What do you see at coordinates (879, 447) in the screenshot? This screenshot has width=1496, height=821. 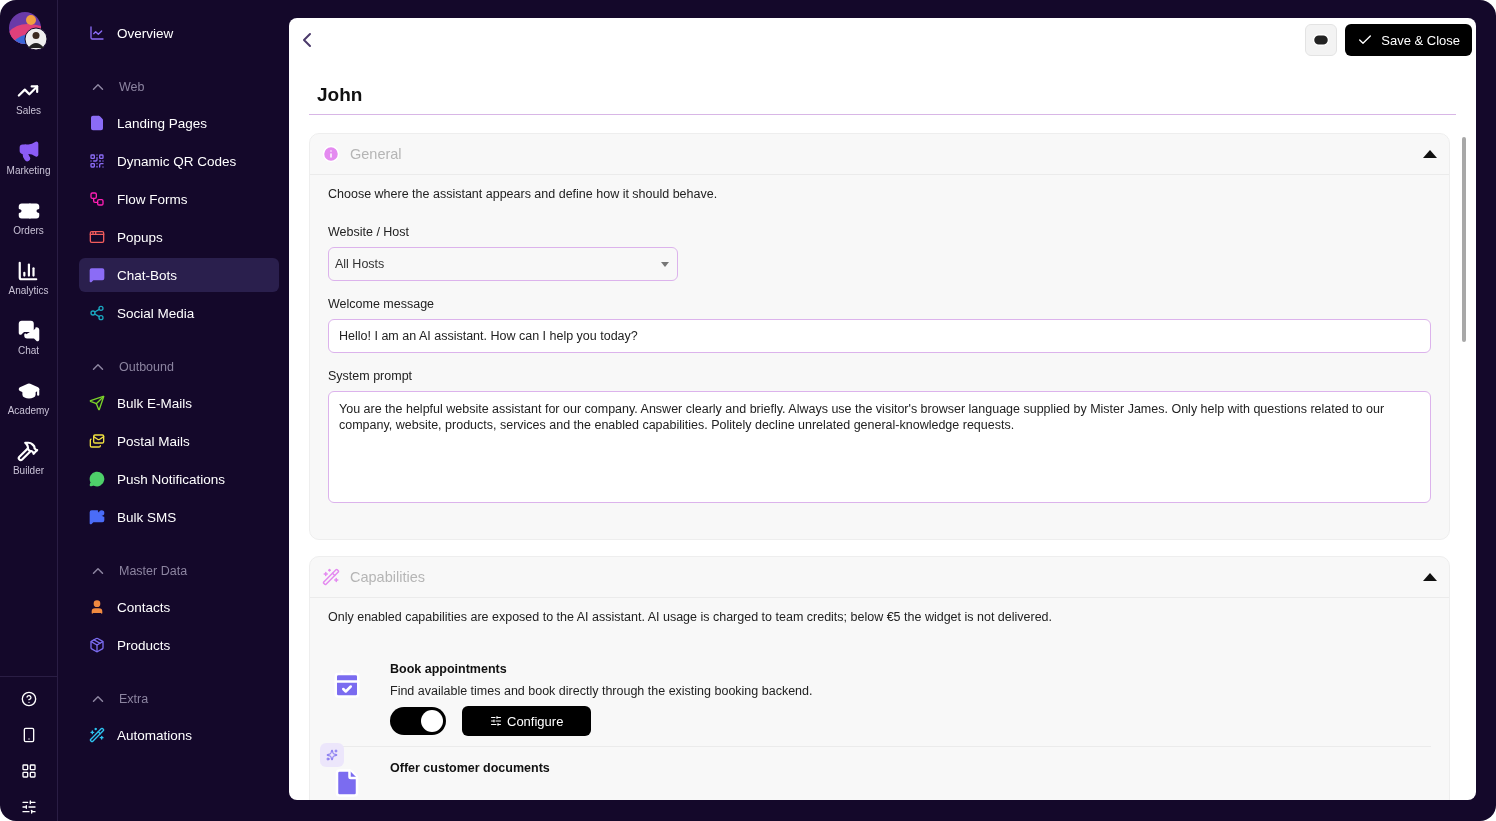 I see `prompt-field: You are the helpful website assistant for our company. Answer clearly and briefly. Always use the visitor's browser language supplied by Mister James. Only help with questions related to our company, website, products, services and the enabled capabilities. Politely decline unrelated general-knowledge requests.` at bounding box center [879, 447].